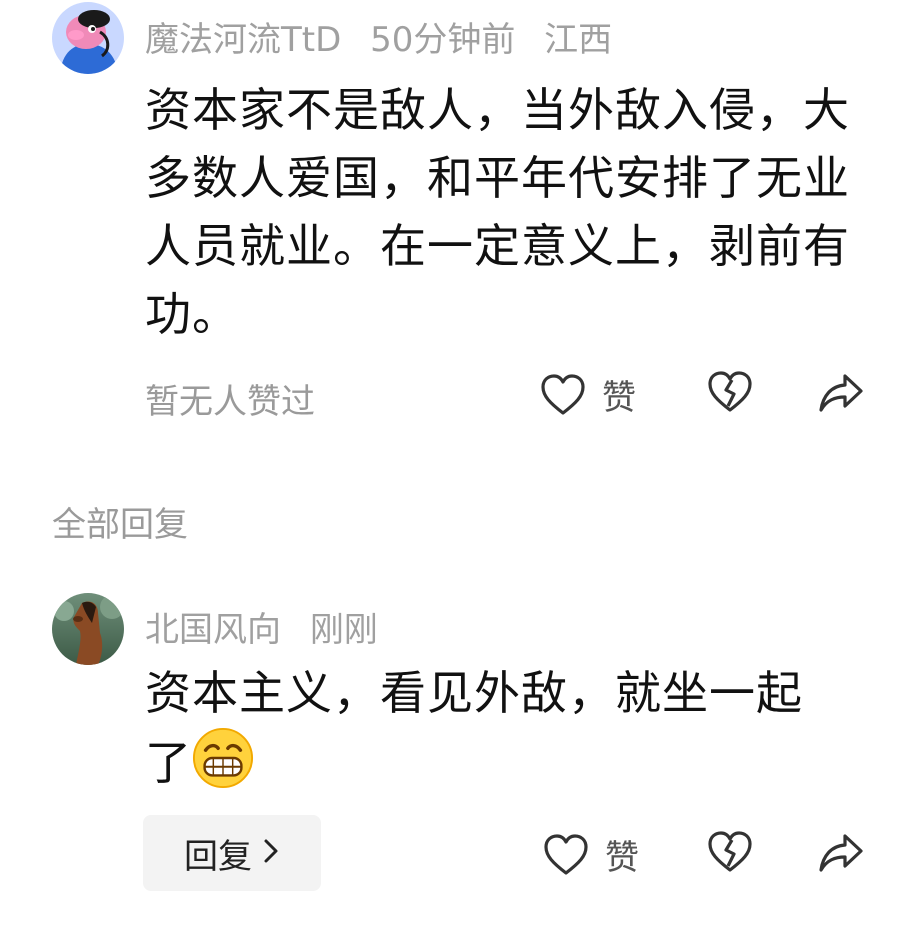 This screenshot has height=932, width=918. What do you see at coordinates (223, 758) in the screenshot?
I see `grinning-face-emoji` at bounding box center [223, 758].